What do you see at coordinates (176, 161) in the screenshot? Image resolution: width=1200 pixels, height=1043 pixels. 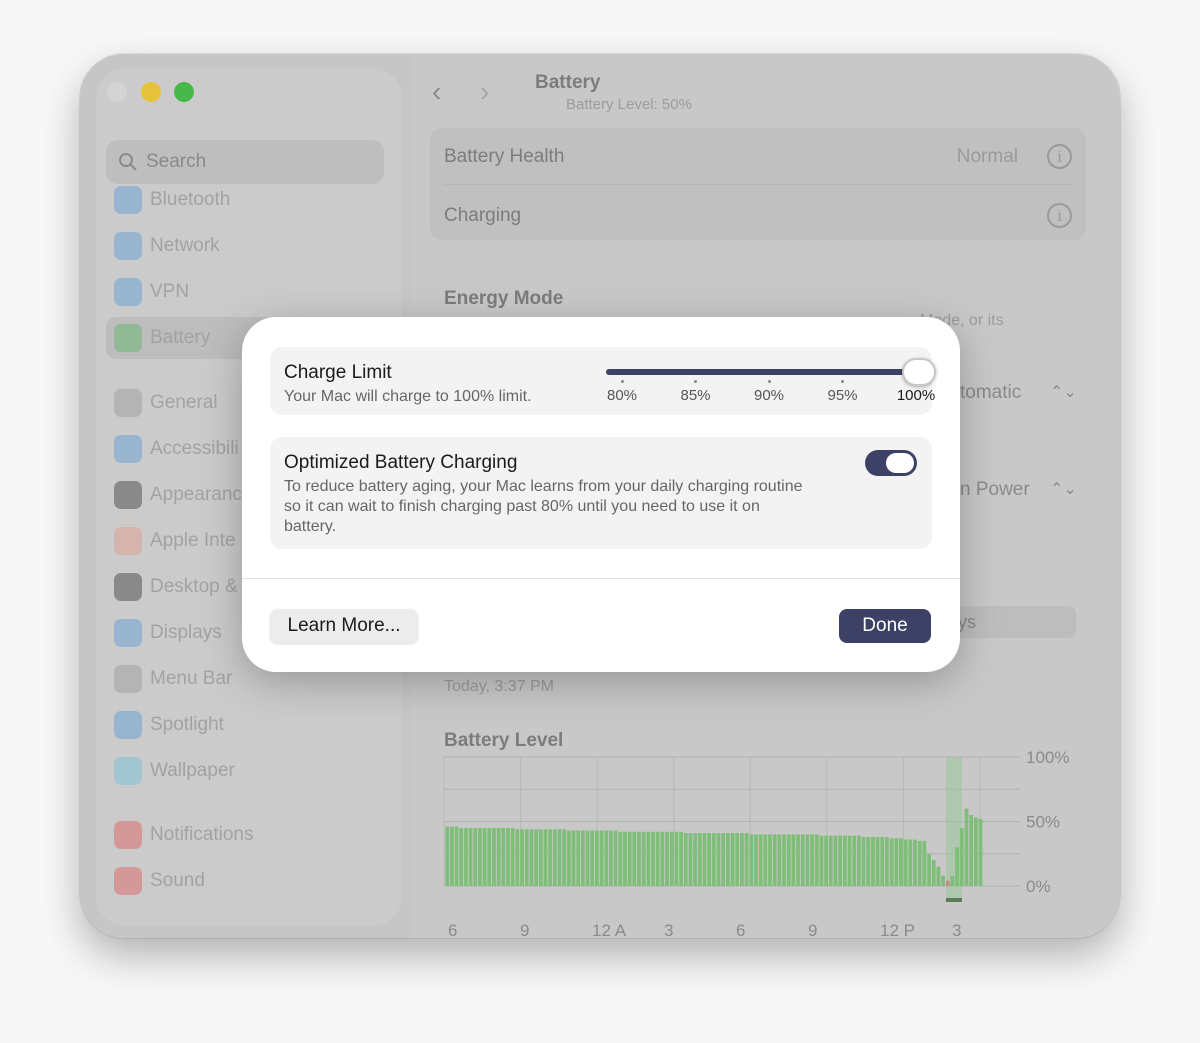 I see `search-placeholder: Search` at bounding box center [176, 161].